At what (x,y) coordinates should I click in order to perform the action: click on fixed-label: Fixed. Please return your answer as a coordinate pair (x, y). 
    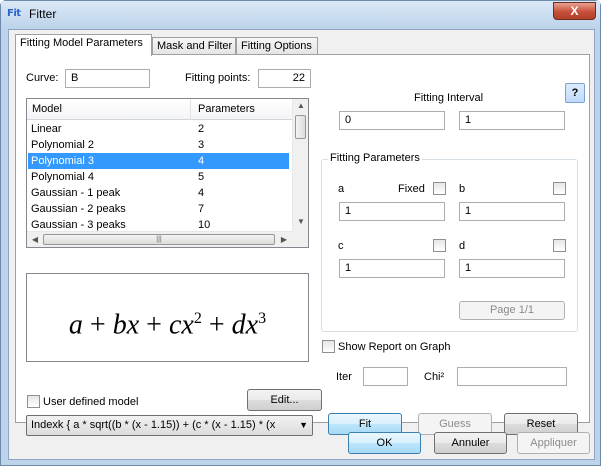
    Looking at the image, I should click on (411, 189).